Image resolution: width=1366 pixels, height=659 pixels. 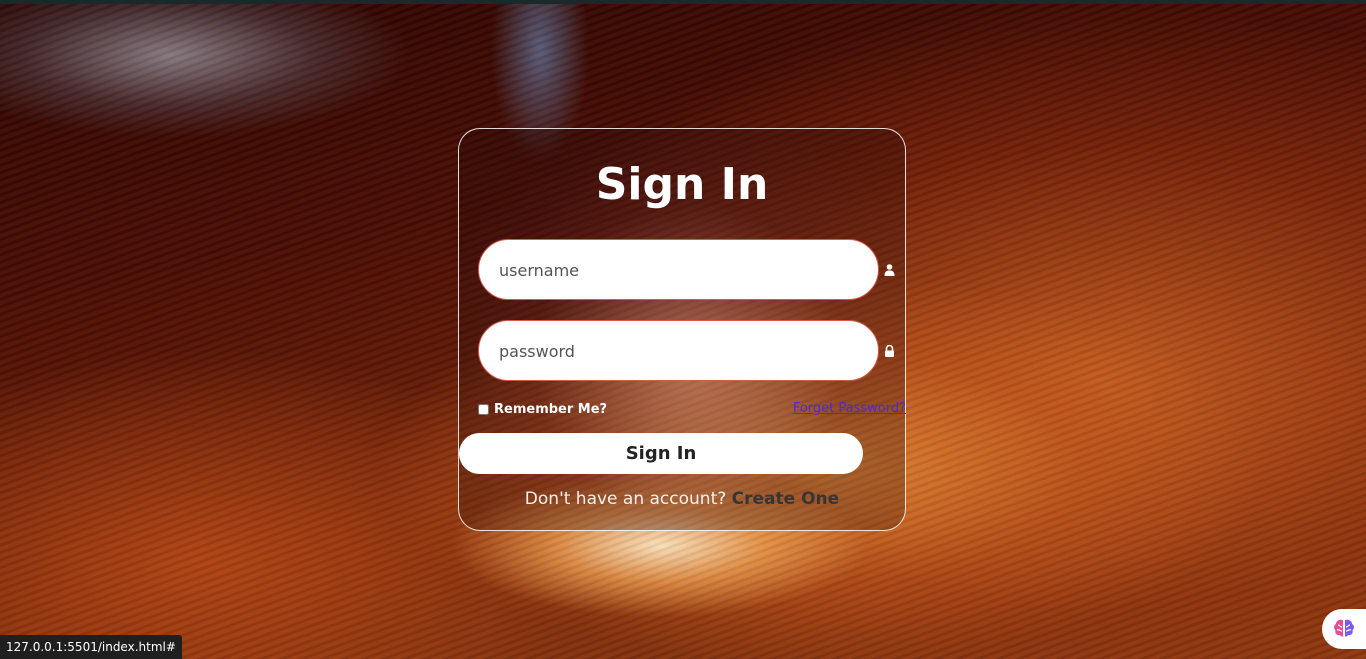 I want to click on signup-prompt: Don't have an account? Create One, so click(x=682, y=499).